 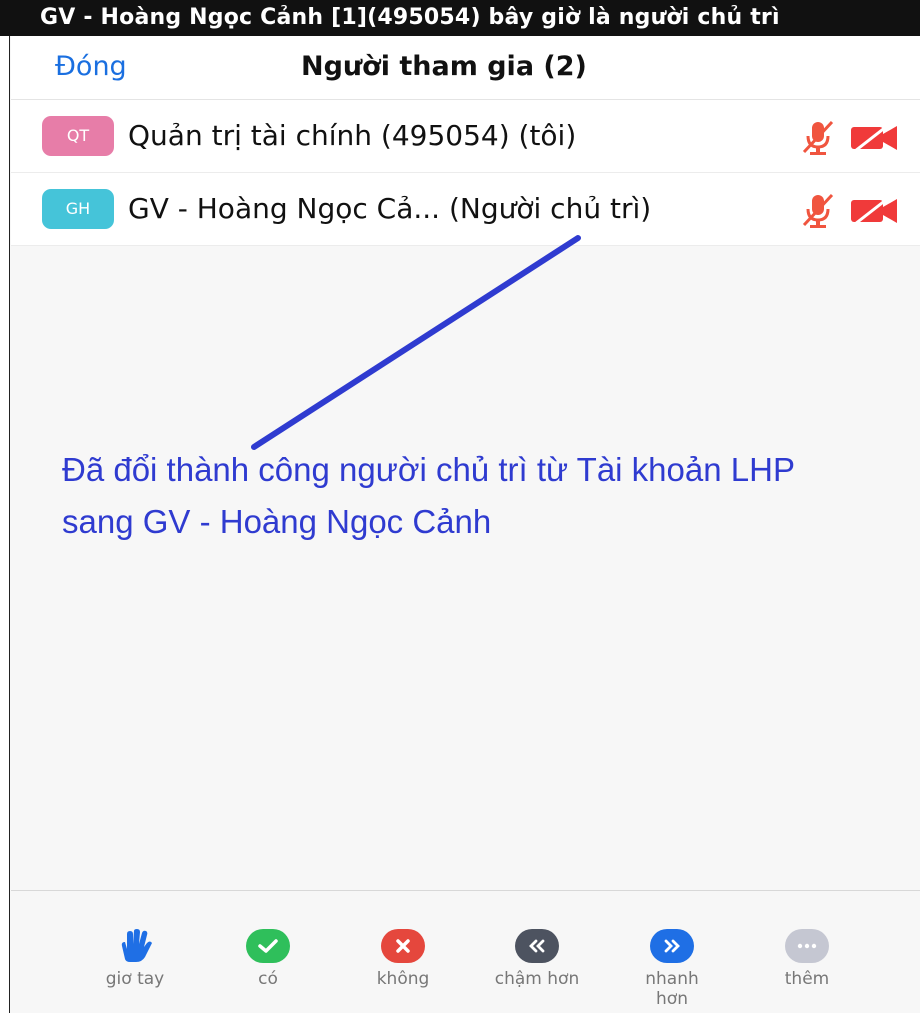 I want to click on slower-button: chậm hơn, so click(x=537, y=959).